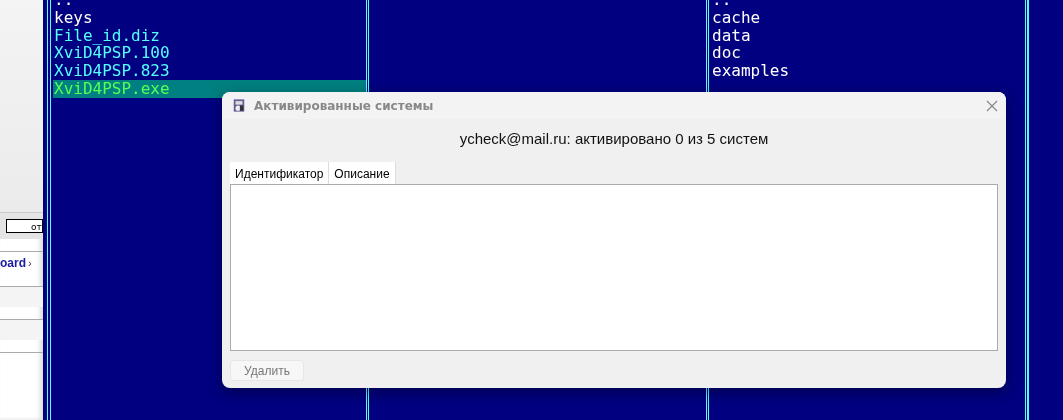  Describe the element at coordinates (209, 53) in the screenshot. I see `file-name: XviD4PSP.100` at that location.